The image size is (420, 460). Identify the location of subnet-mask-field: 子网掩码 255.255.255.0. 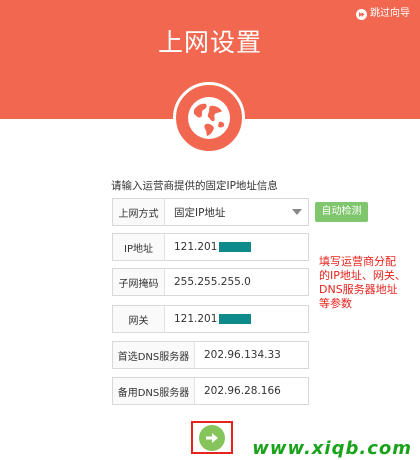
(210, 282).